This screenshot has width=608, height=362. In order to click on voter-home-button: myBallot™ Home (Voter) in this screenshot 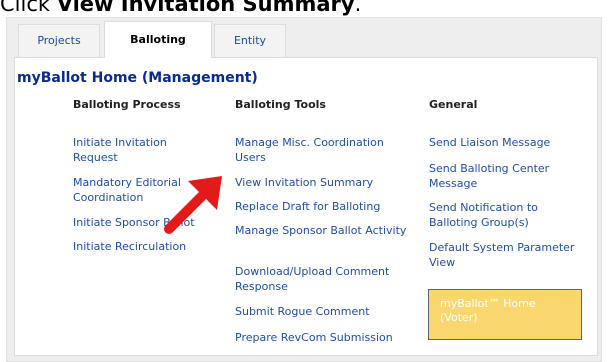, I will do `click(505, 314)`.